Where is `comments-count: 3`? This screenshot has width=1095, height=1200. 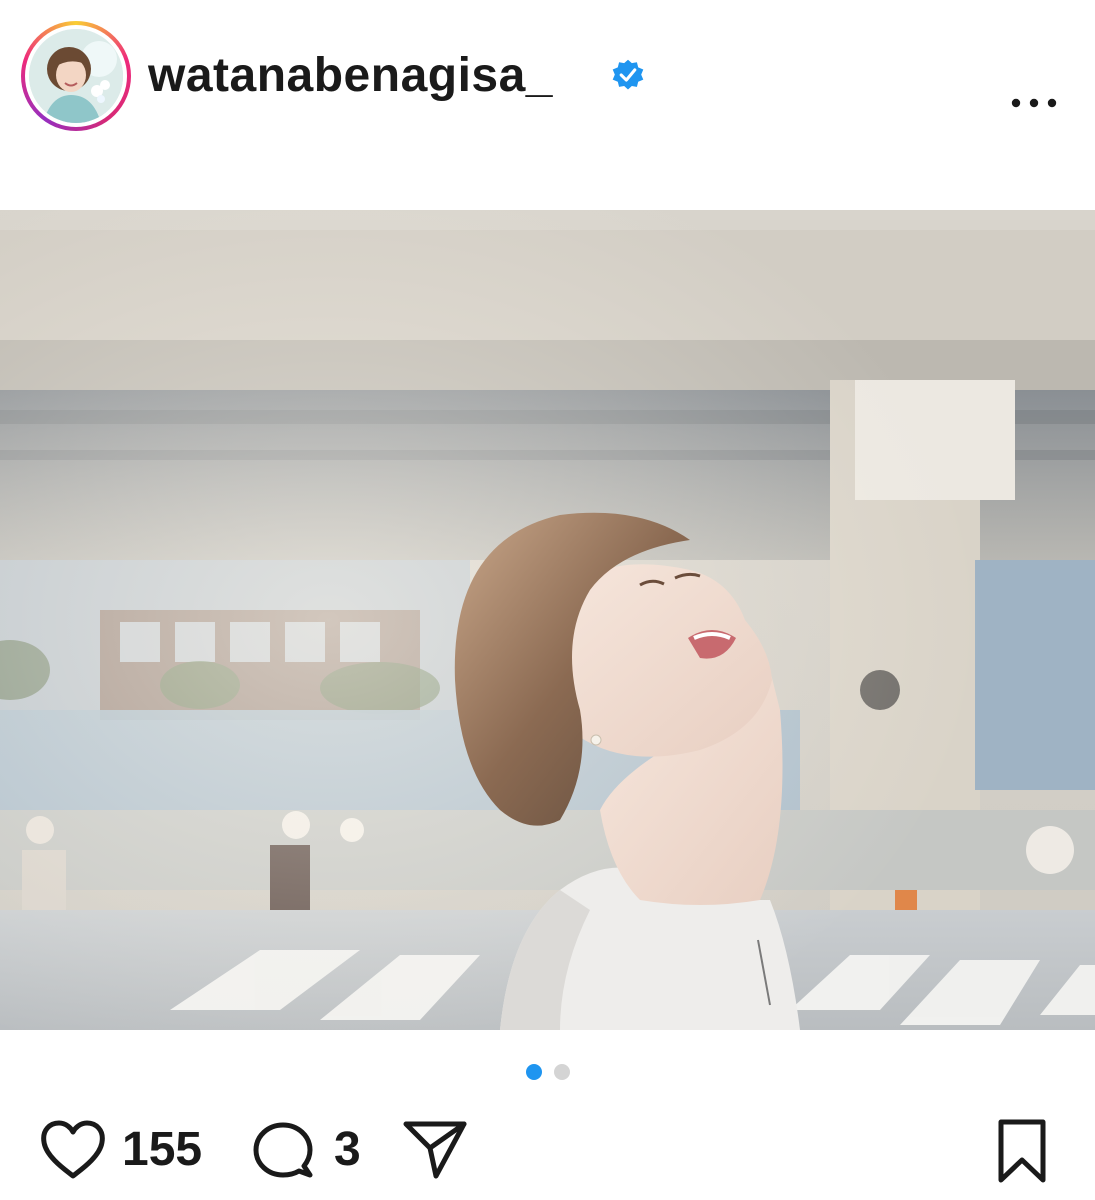 comments-count: 3 is located at coordinates (347, 1150).